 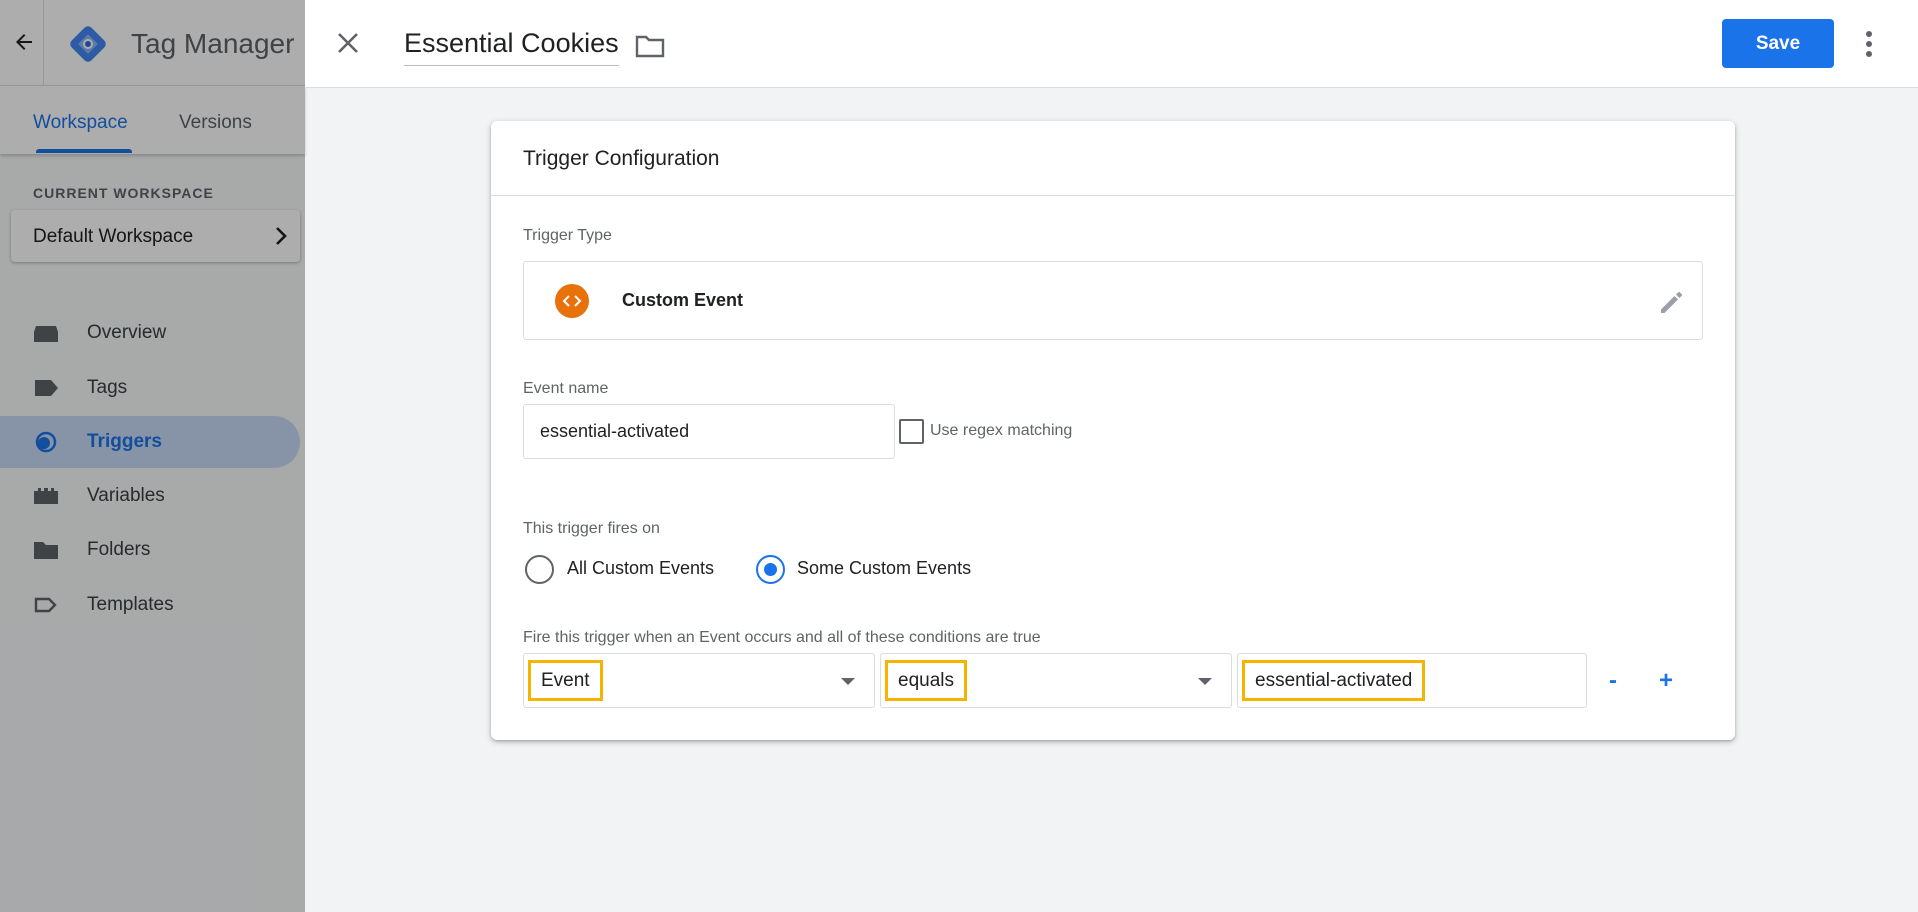 What do you see at coordinates (1113, 300) in the screenshot?
I see `trigger-type-selector: Custom Event` at bounding box center [1113, 300].